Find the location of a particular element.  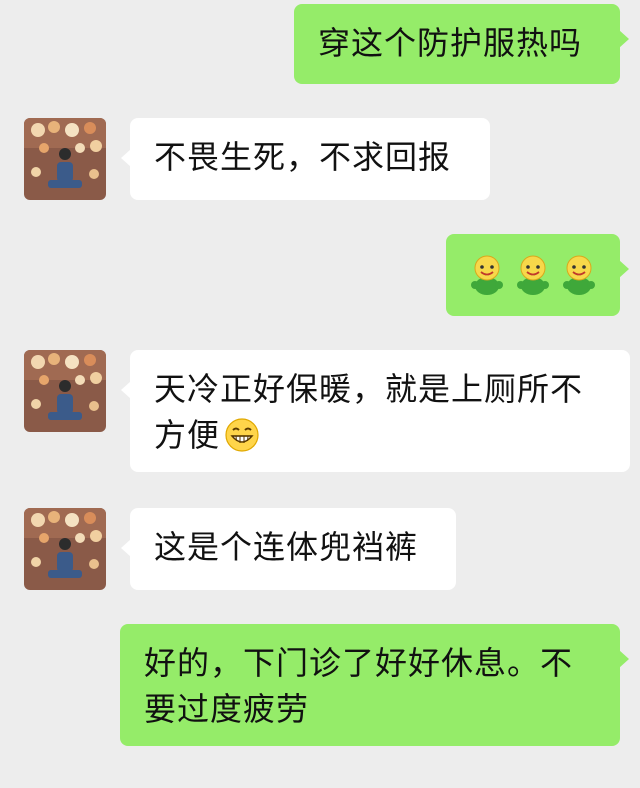

incoming-message-bubble: 天冷正好保暖，就是上厕所不 方便 is located at coordinates (375, 411).